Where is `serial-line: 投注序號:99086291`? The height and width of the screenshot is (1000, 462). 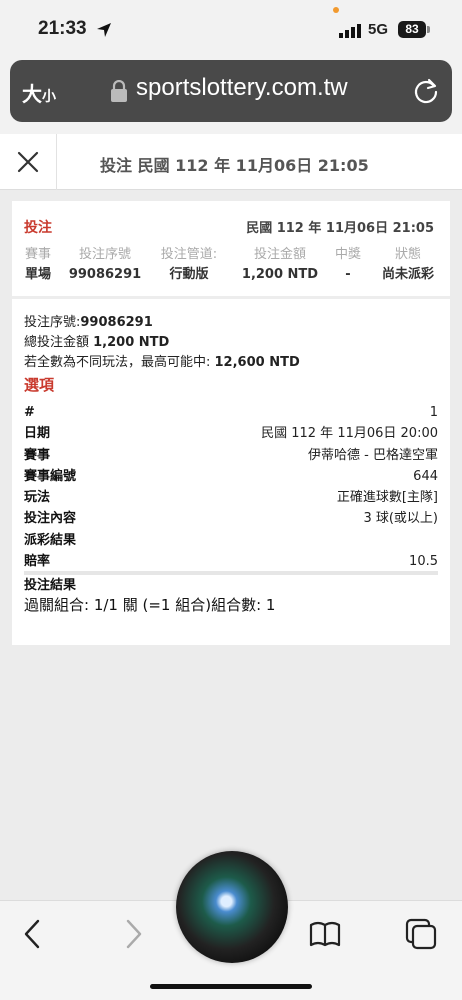 serial-line: 投注序號:99086291 is located at coordinates (231, 323).